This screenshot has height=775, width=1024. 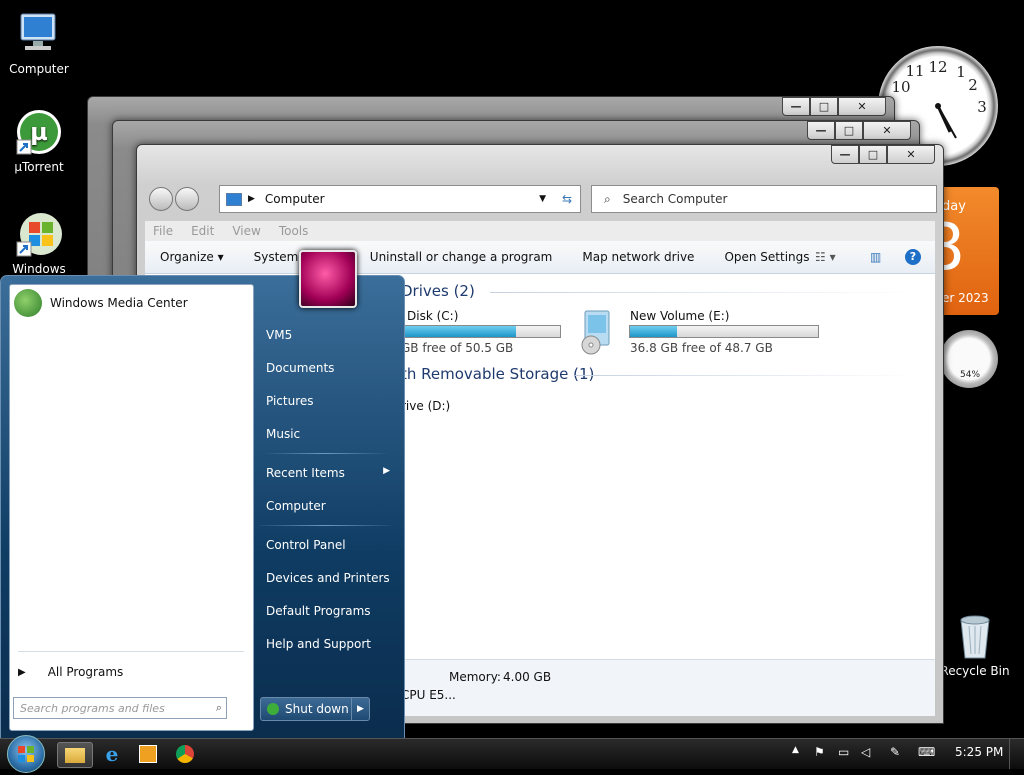 What do you see at coordinates (39, 243) in the screenshot?
I see `desktop-icon-windows: Windows` at bounding box center [39, 243].